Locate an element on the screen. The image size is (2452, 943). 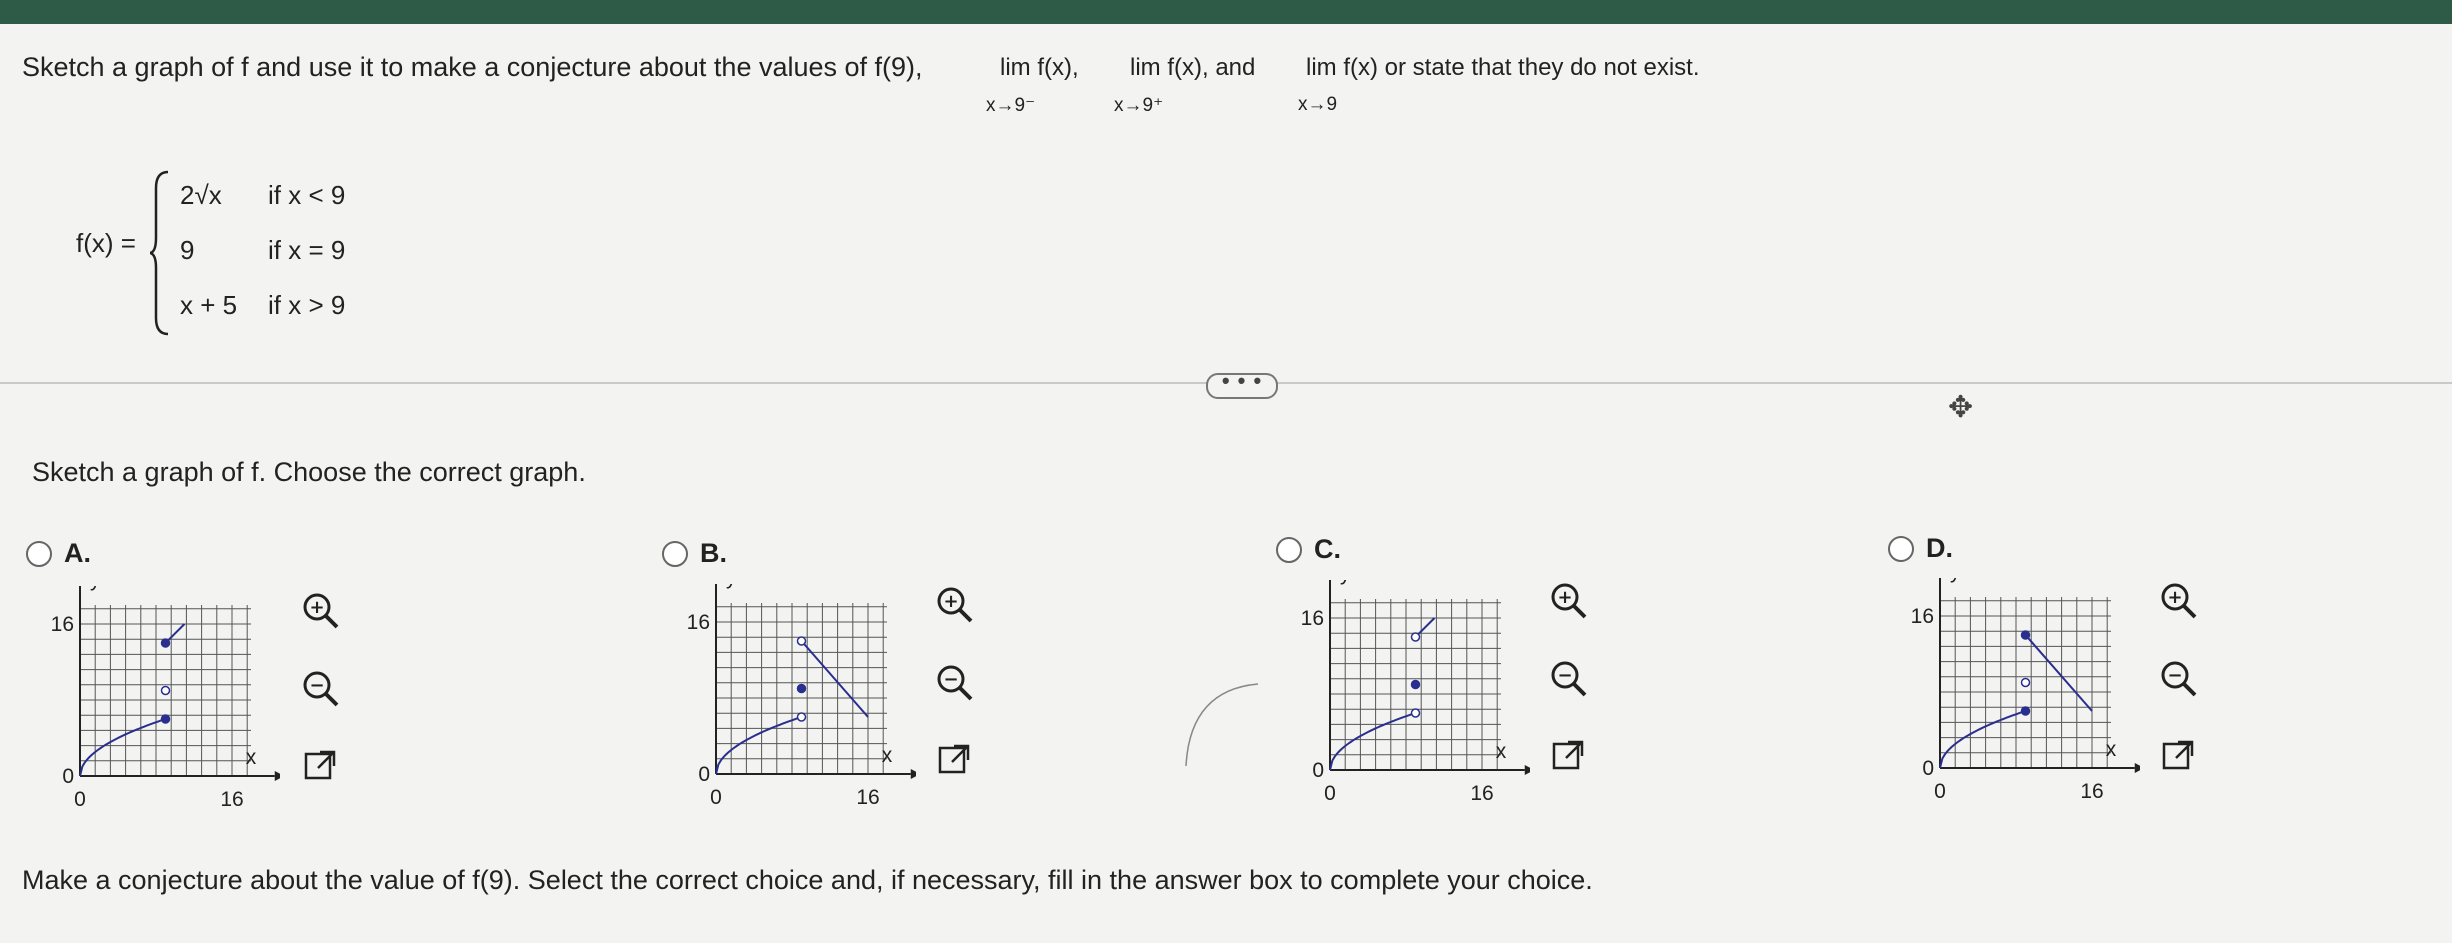
option-b-label: B. is located at coordinates (713, 553).